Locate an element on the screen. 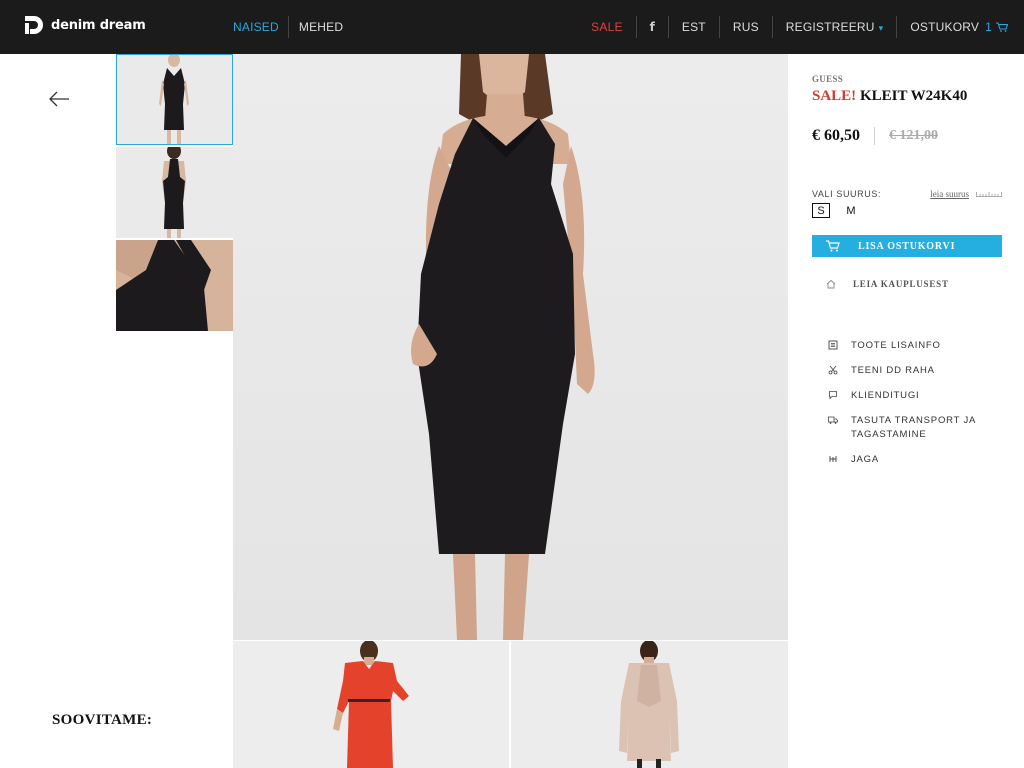 The height and width of the screenshot is (768, 1024). sale-prefix: SALE! is located at coordinates (834, 96).